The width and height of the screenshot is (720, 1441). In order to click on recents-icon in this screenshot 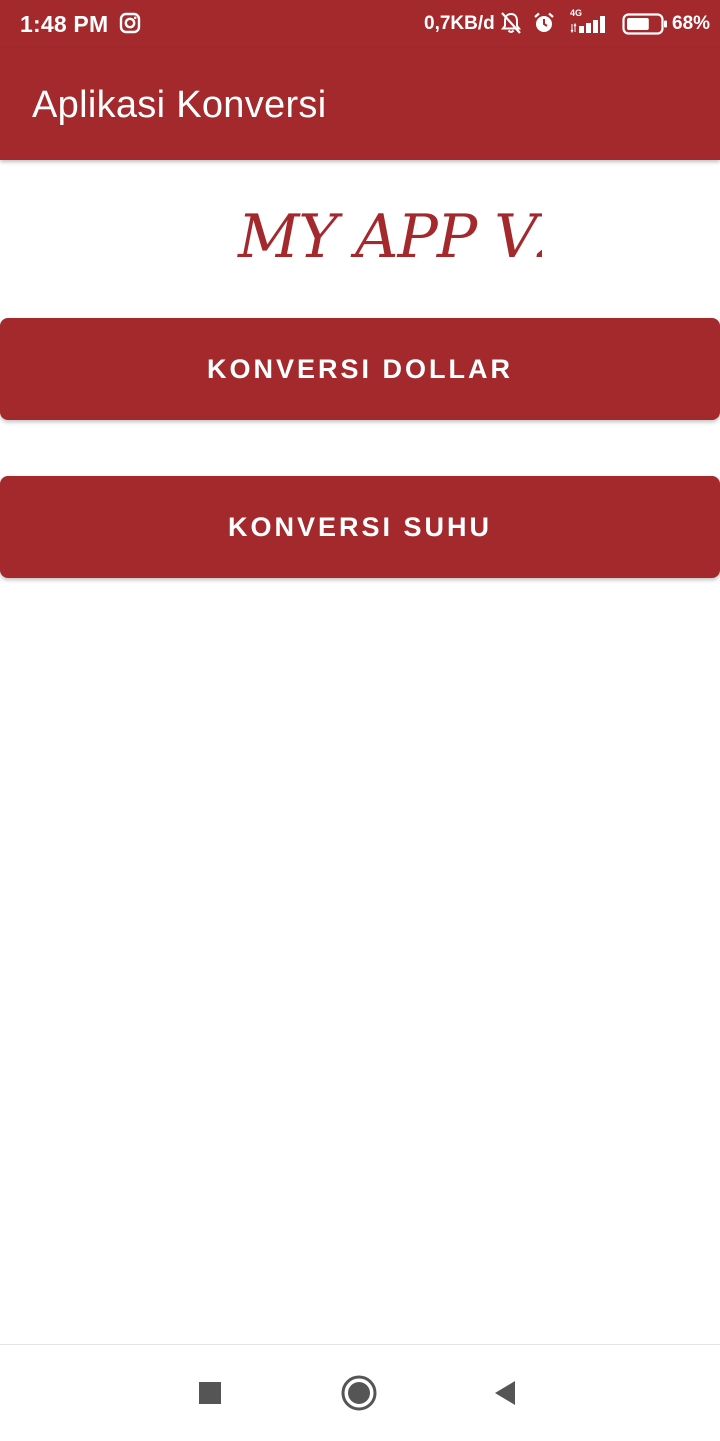, I will do `click(210, 1393)`.